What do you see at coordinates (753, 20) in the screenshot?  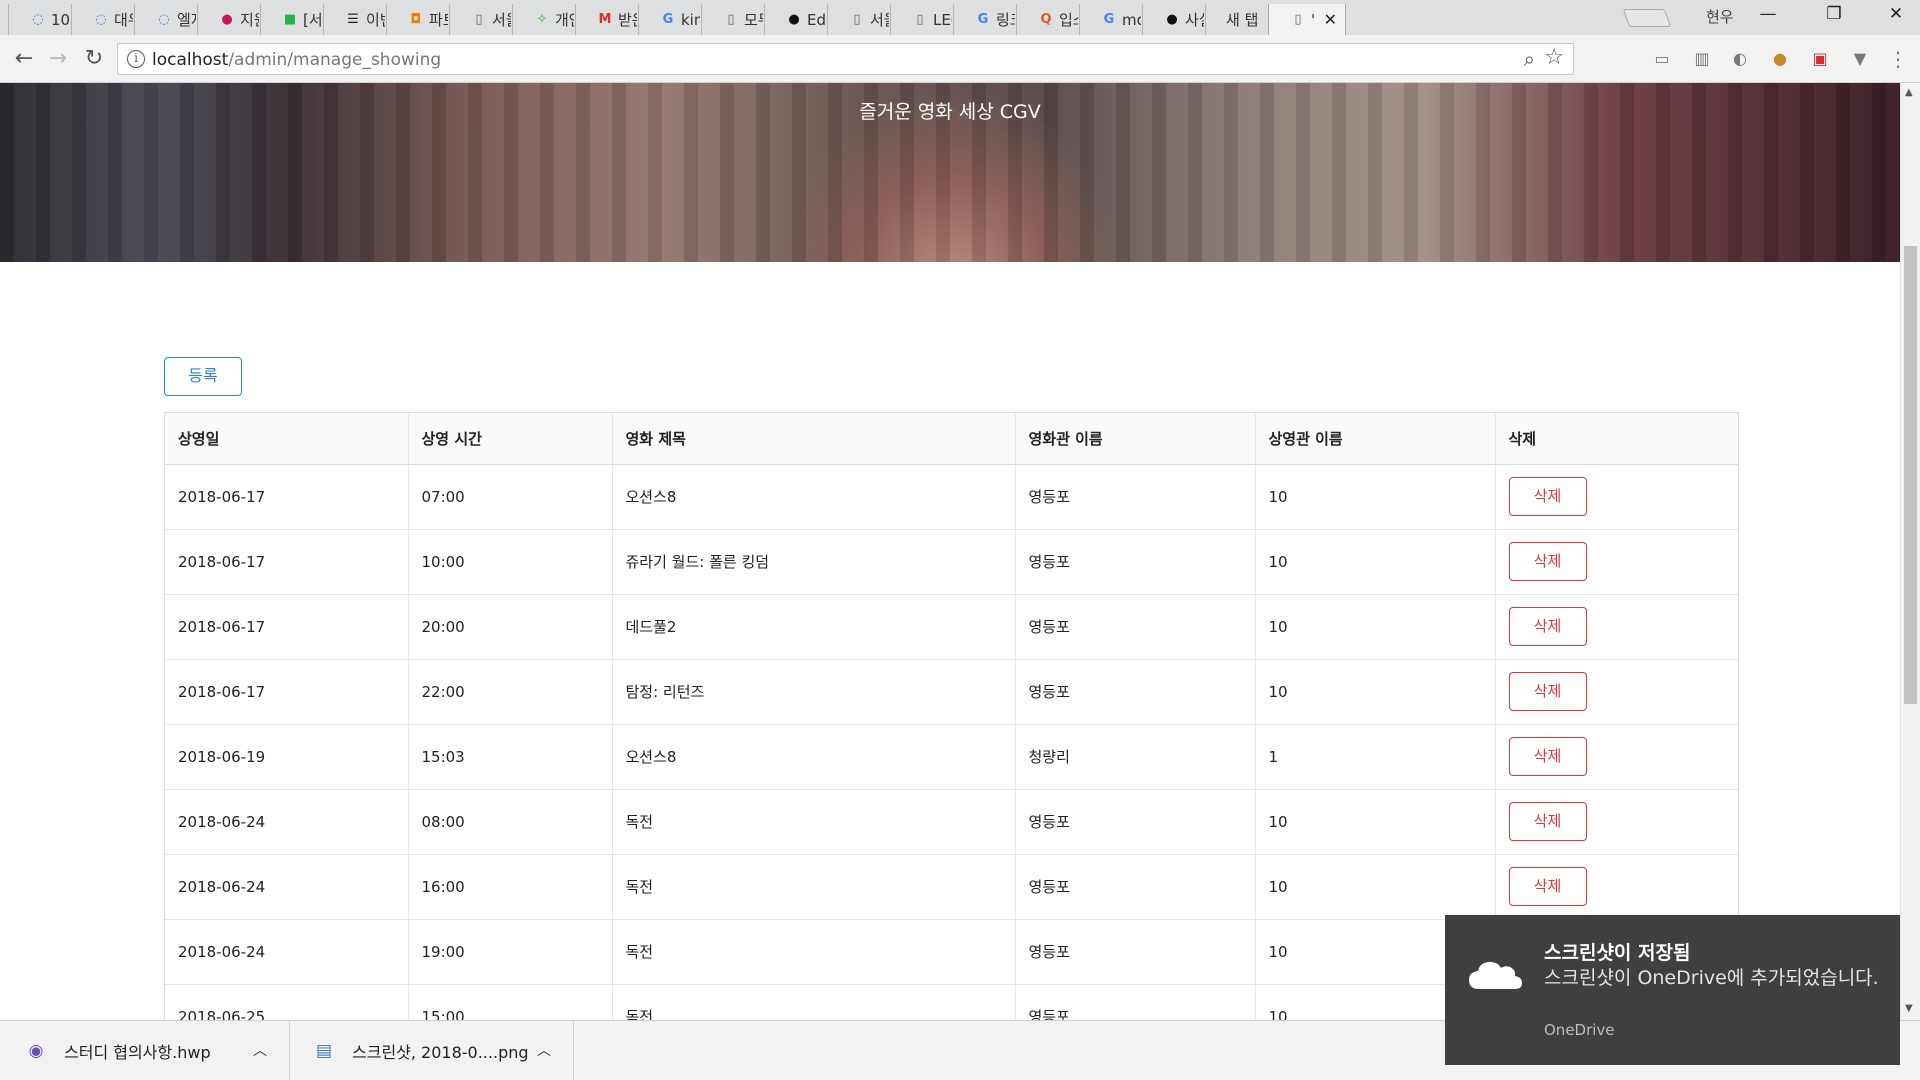 I see `tab-label: 모두` at bounding box center [753, 20].